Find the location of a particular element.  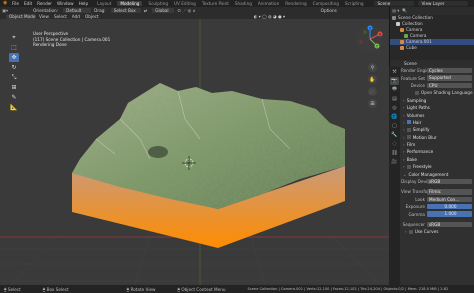

transform-pivot-icon: ⇄ is located at coordinates (146, 10).